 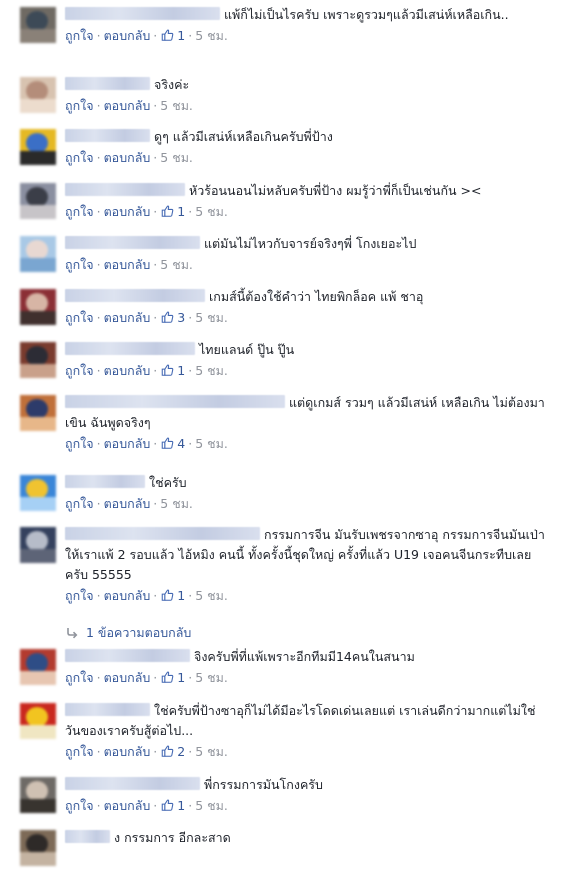 I want to click on comment-actions: ถูกใจ · ตอบกลับ · 5 ชม., so click(x=129, y=503).